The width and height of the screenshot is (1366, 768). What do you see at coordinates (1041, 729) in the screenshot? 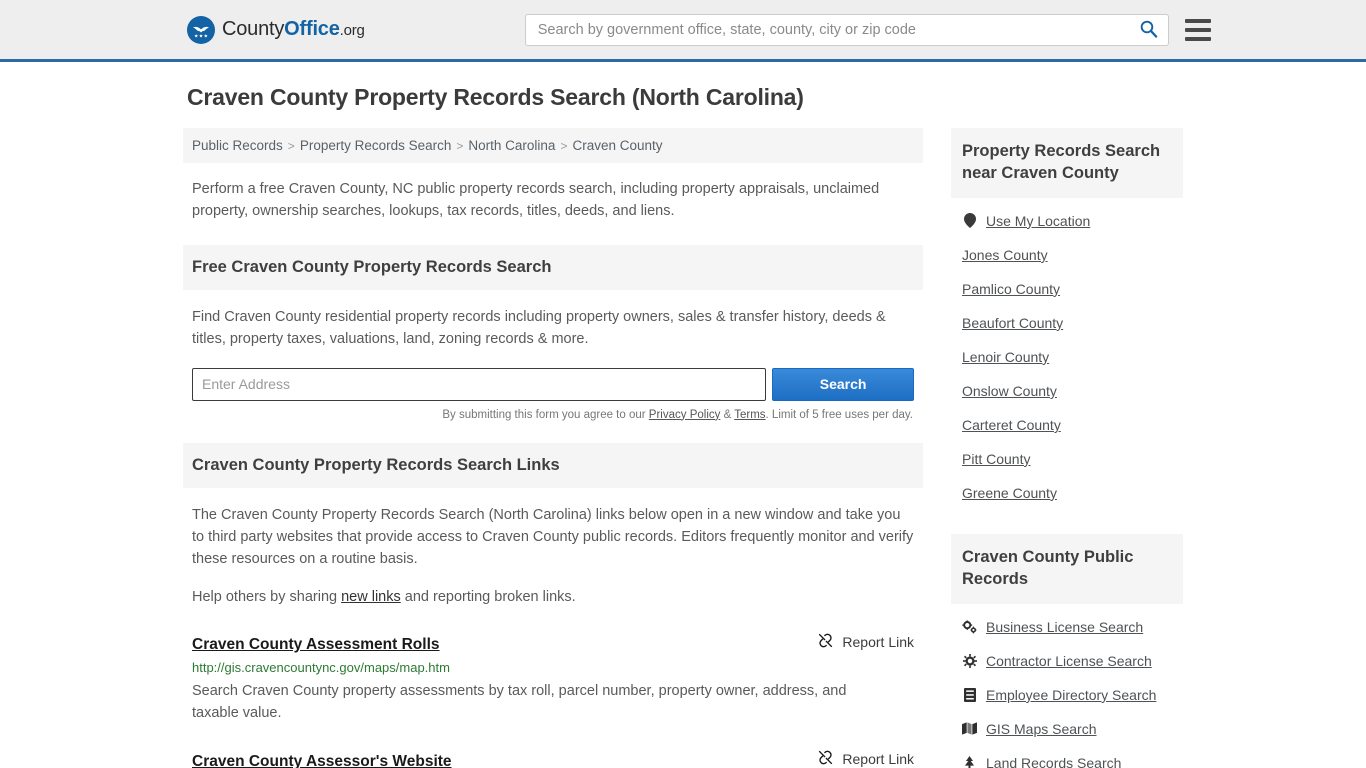
I see `public-record-item-label: GIS Maps Search` at bounding box center [1041, 729].